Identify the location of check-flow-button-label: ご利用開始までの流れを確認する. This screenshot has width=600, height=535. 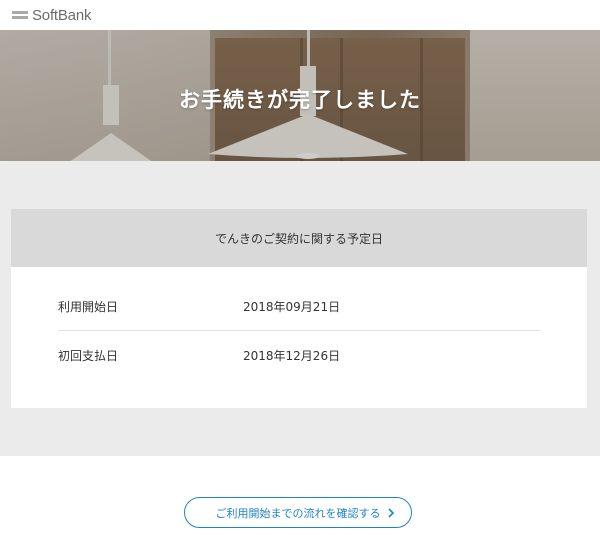
(298, 513).